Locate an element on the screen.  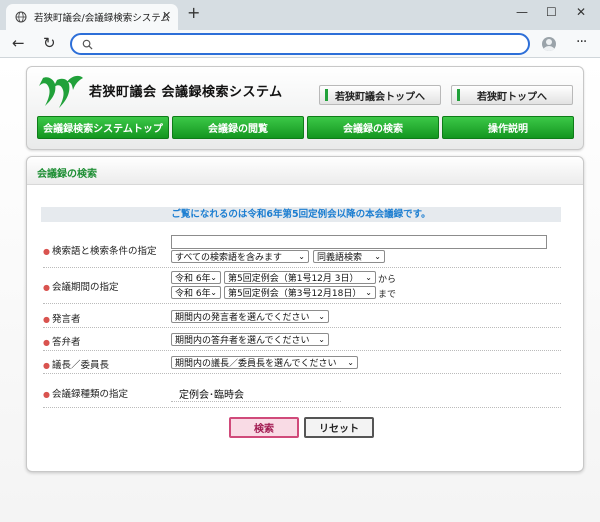
period-label-text: 会議期間の指定 is located at coordinates (85, 287).